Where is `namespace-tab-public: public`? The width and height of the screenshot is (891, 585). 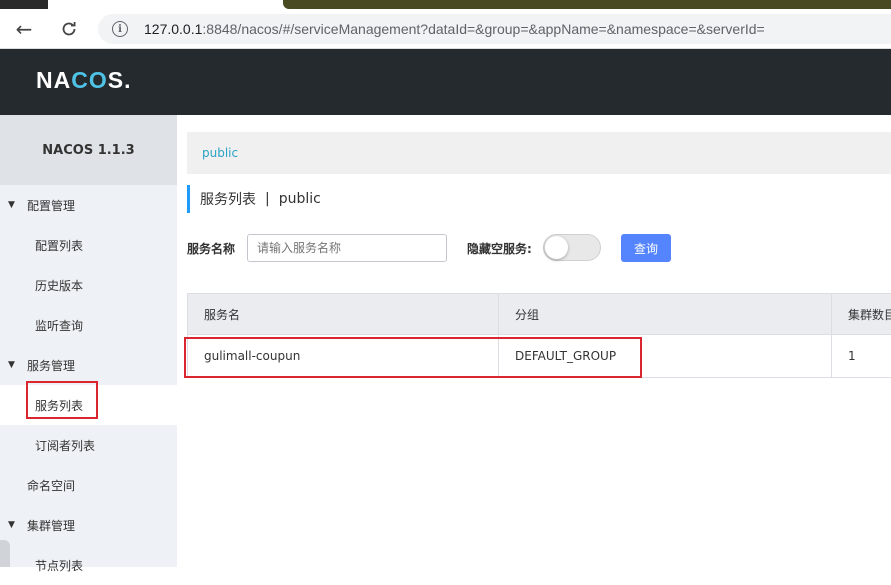 namespace-tab-public: public is located at coordinates (220, 153).